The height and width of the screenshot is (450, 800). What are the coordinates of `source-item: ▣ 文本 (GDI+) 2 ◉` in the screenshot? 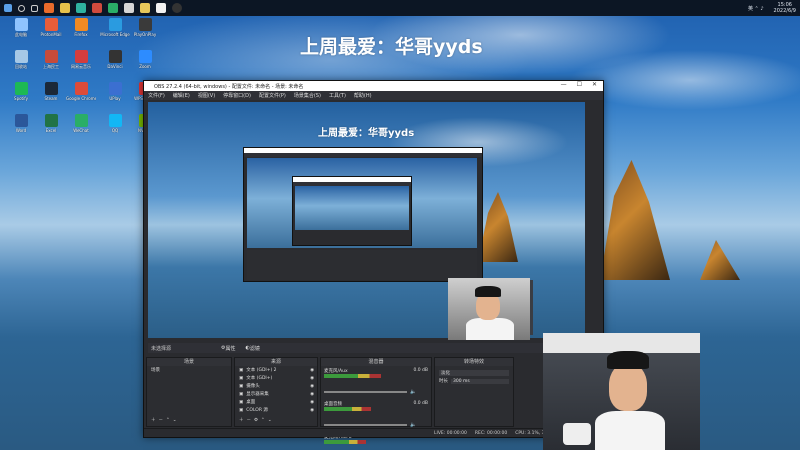 It's located at (276, 370).